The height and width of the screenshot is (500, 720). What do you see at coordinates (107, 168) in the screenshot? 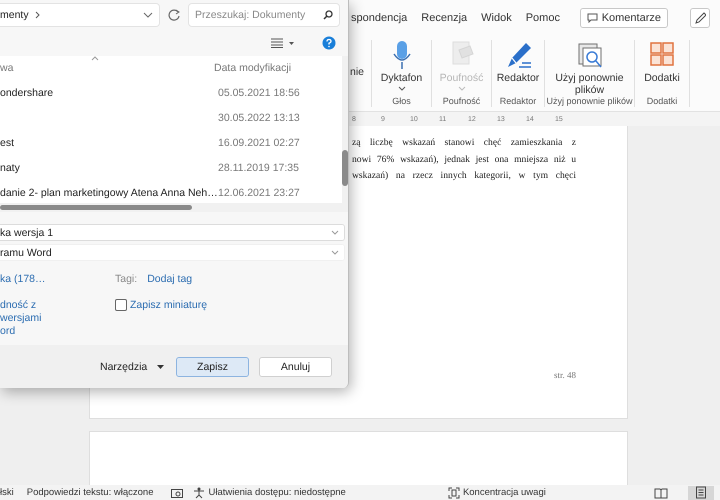
I see `file-name: naty` at bounding box center [107, 168].